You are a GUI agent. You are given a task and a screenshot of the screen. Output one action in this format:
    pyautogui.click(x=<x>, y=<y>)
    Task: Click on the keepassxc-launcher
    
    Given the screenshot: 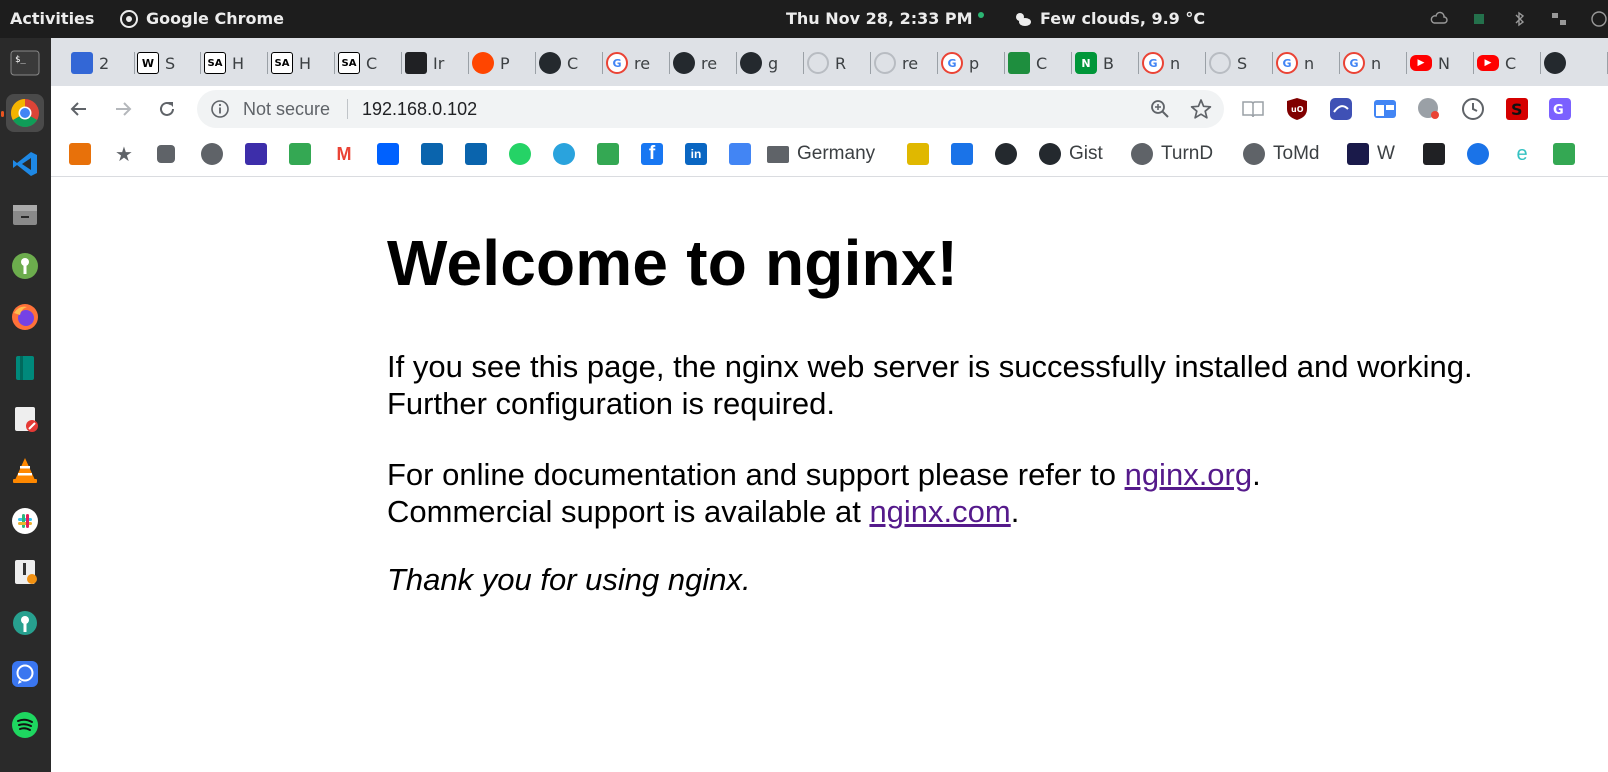 What is the action you would take?
    pyautogui.click(x=25, y=266)
    